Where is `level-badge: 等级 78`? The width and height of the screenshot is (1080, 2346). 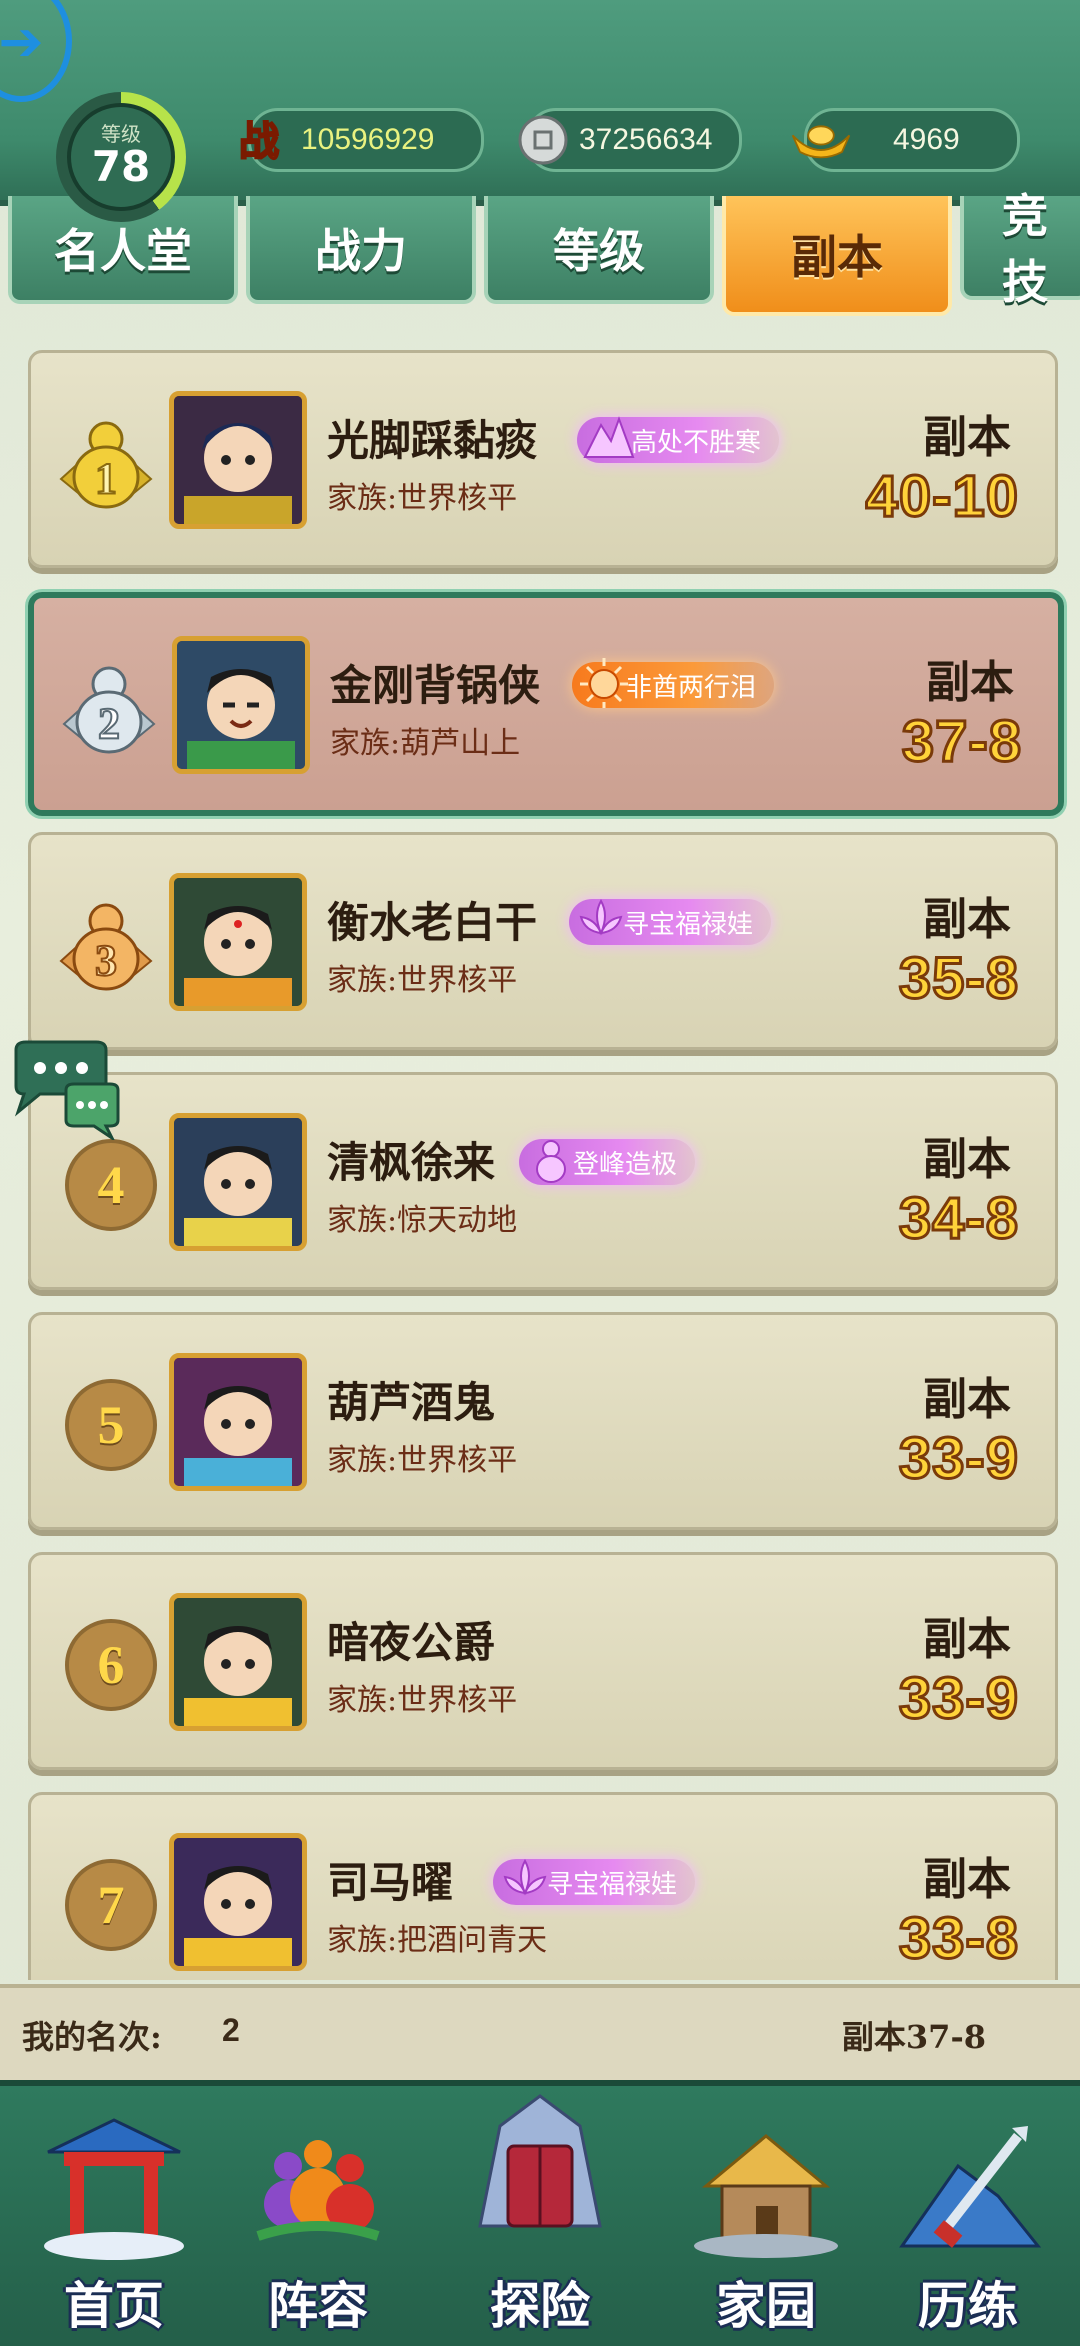 level-badge: 等级 78 is located at coordinates (121, 157).